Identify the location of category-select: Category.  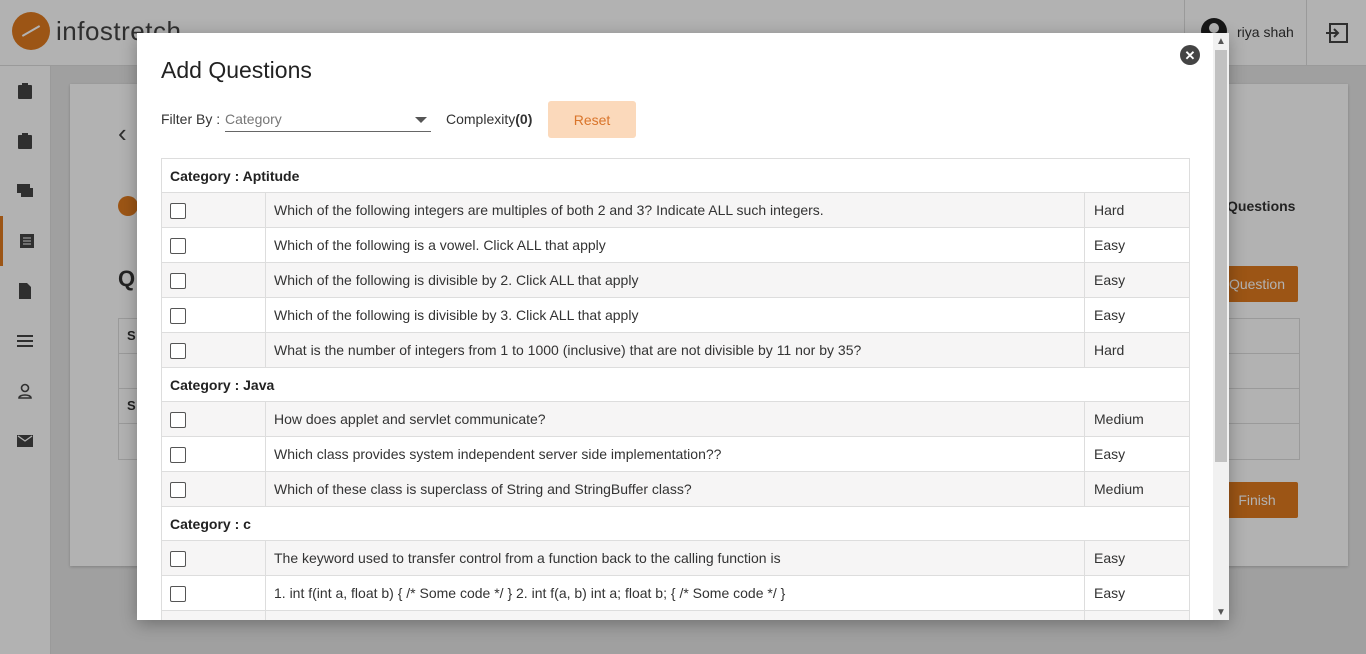
(328, 118).